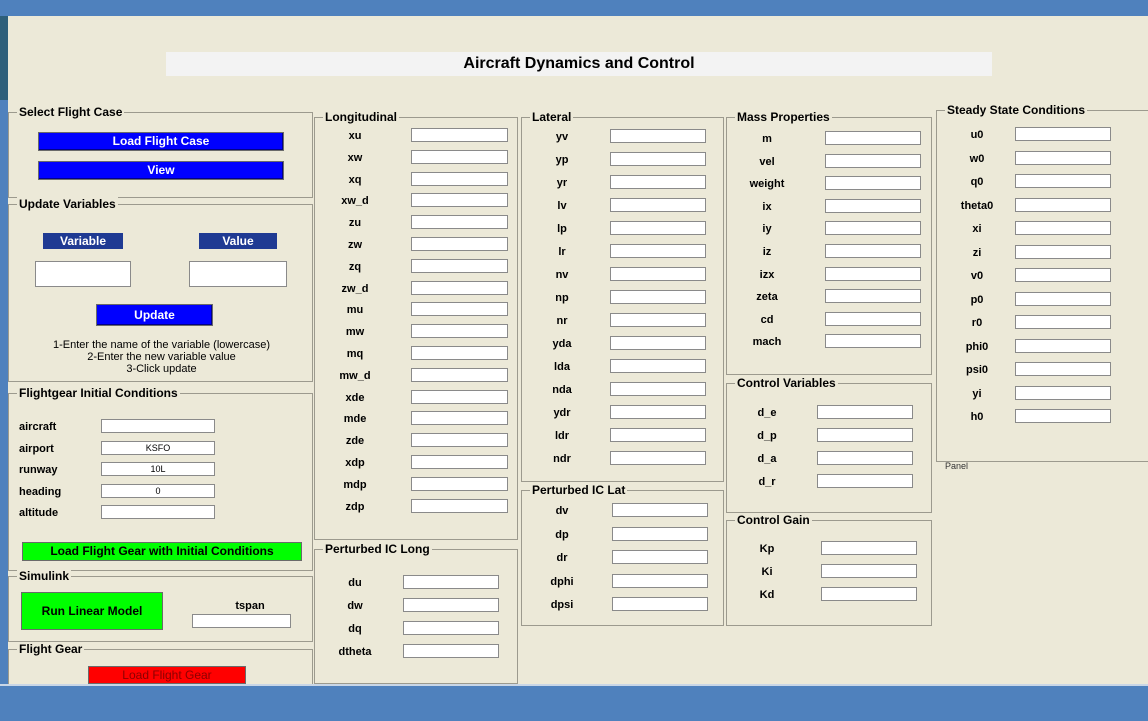 The image size is (1148, 721). I want to click on run-linear-model-button: Run Linear Model, so click(92, 611).